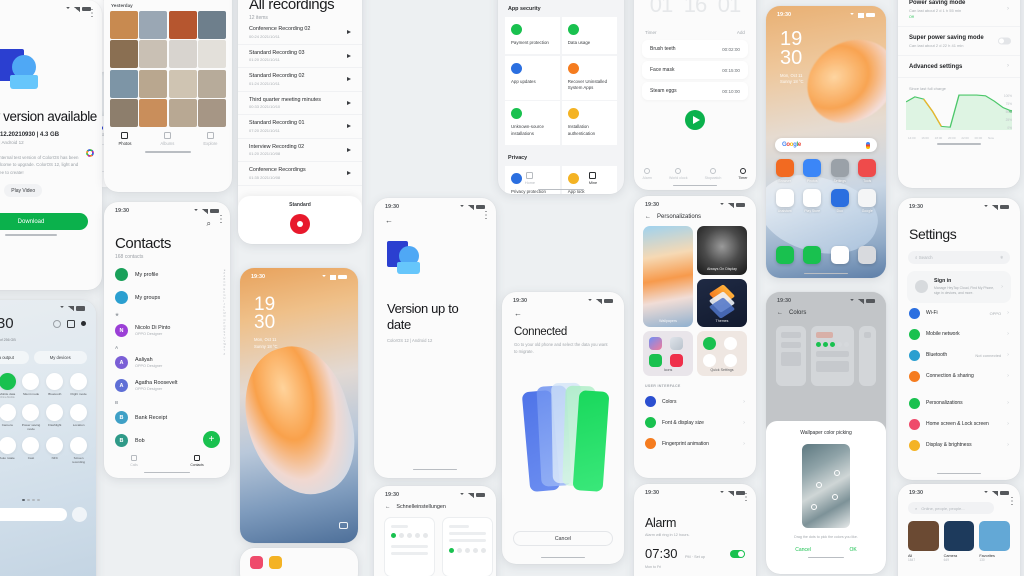 The width and height of the screenshot is (1024, 576). Describe the element at coordinates (803, 550) in the screenshot. I see `cancel-button: Cancel` at that location.